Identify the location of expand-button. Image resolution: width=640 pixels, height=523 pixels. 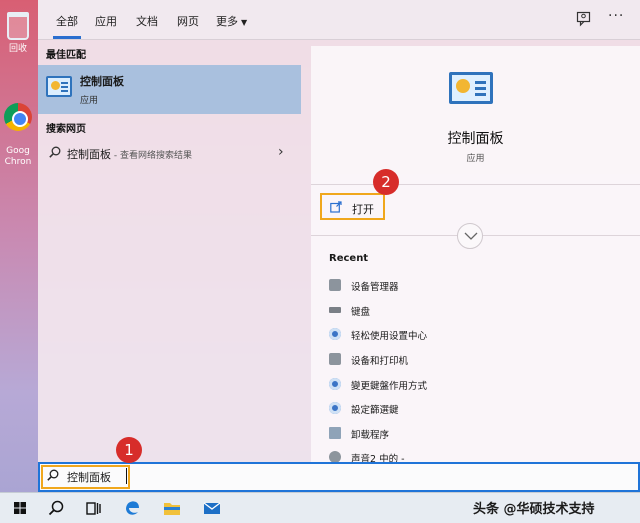
(470, 236).